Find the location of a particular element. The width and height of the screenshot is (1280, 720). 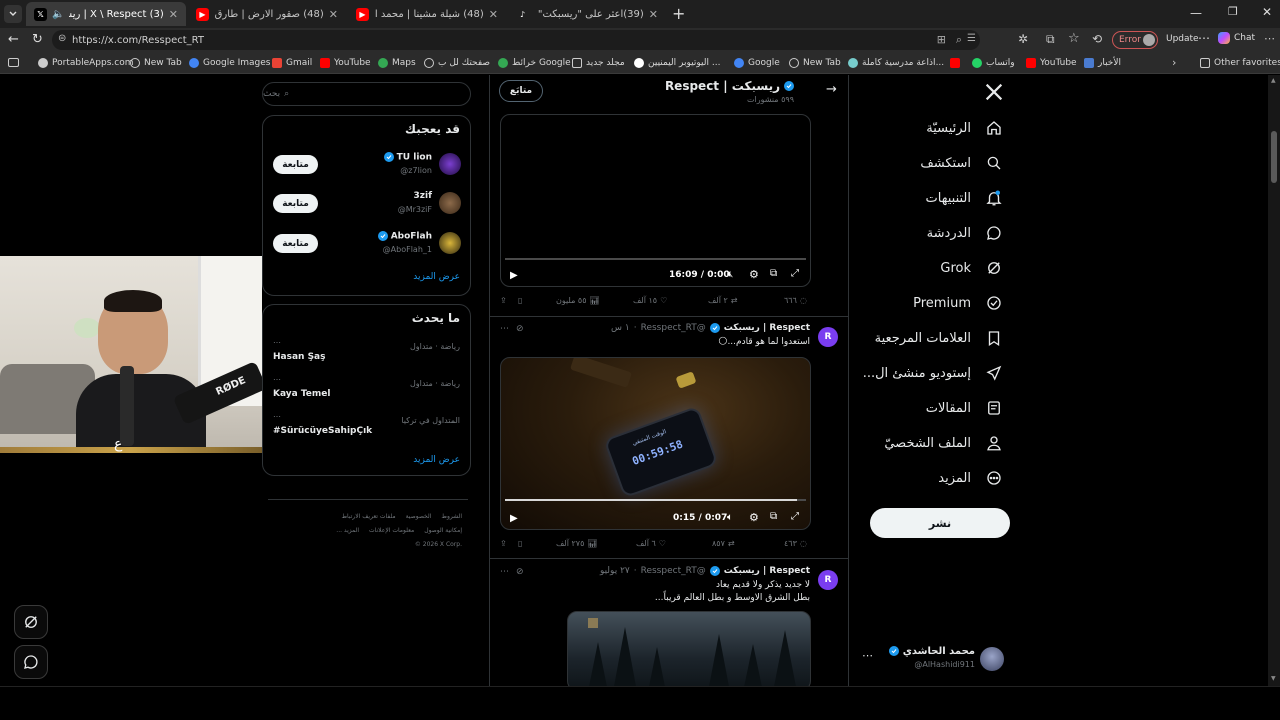

footer-link: ملفات تعريف الارتباط is located at coordinates (368, 516).